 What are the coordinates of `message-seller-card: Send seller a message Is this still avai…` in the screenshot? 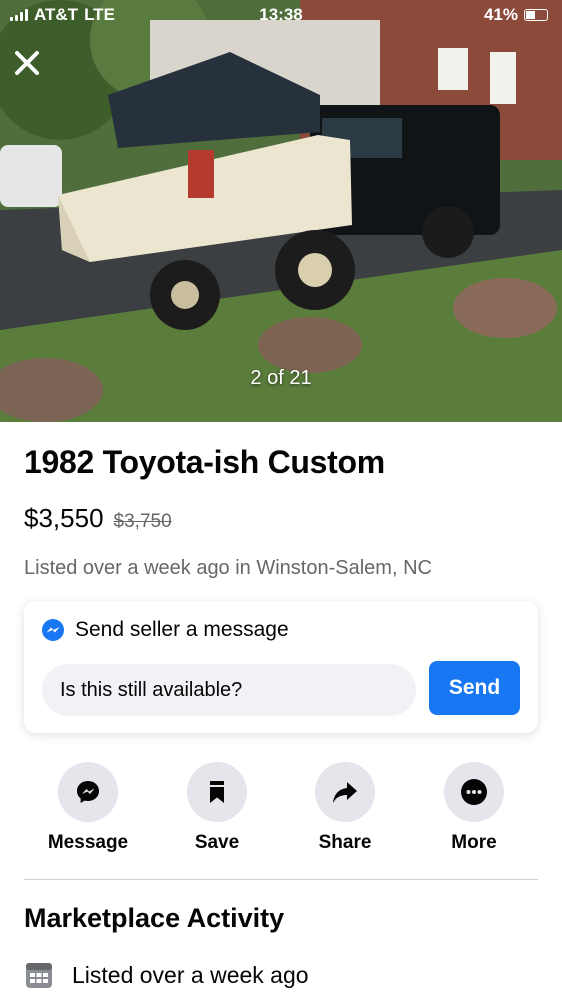 It's located at (281, 667).